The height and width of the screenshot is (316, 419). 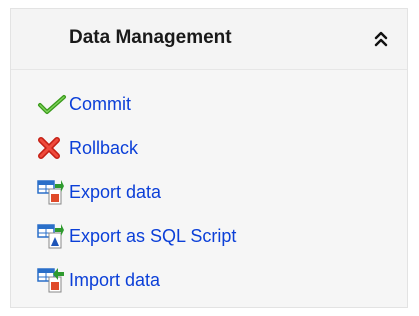 I want to click on import-data-label: Import data, so click(x=115, y=280).